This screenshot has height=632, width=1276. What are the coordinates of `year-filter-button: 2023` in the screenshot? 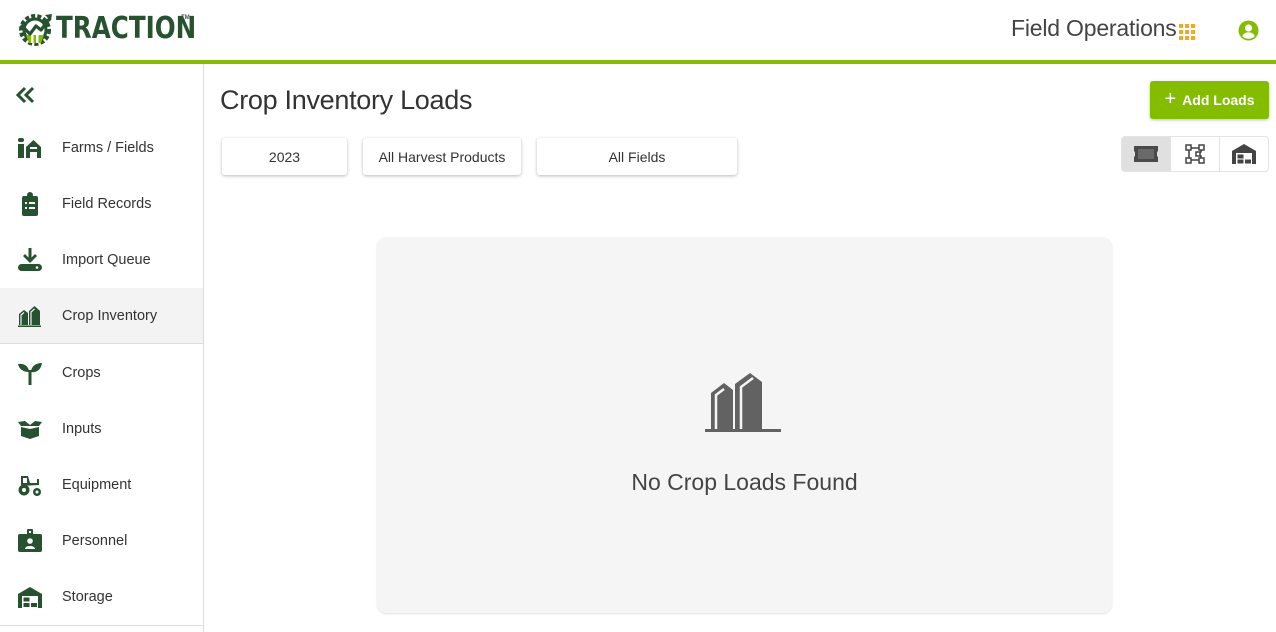 It's located at (284, 156).